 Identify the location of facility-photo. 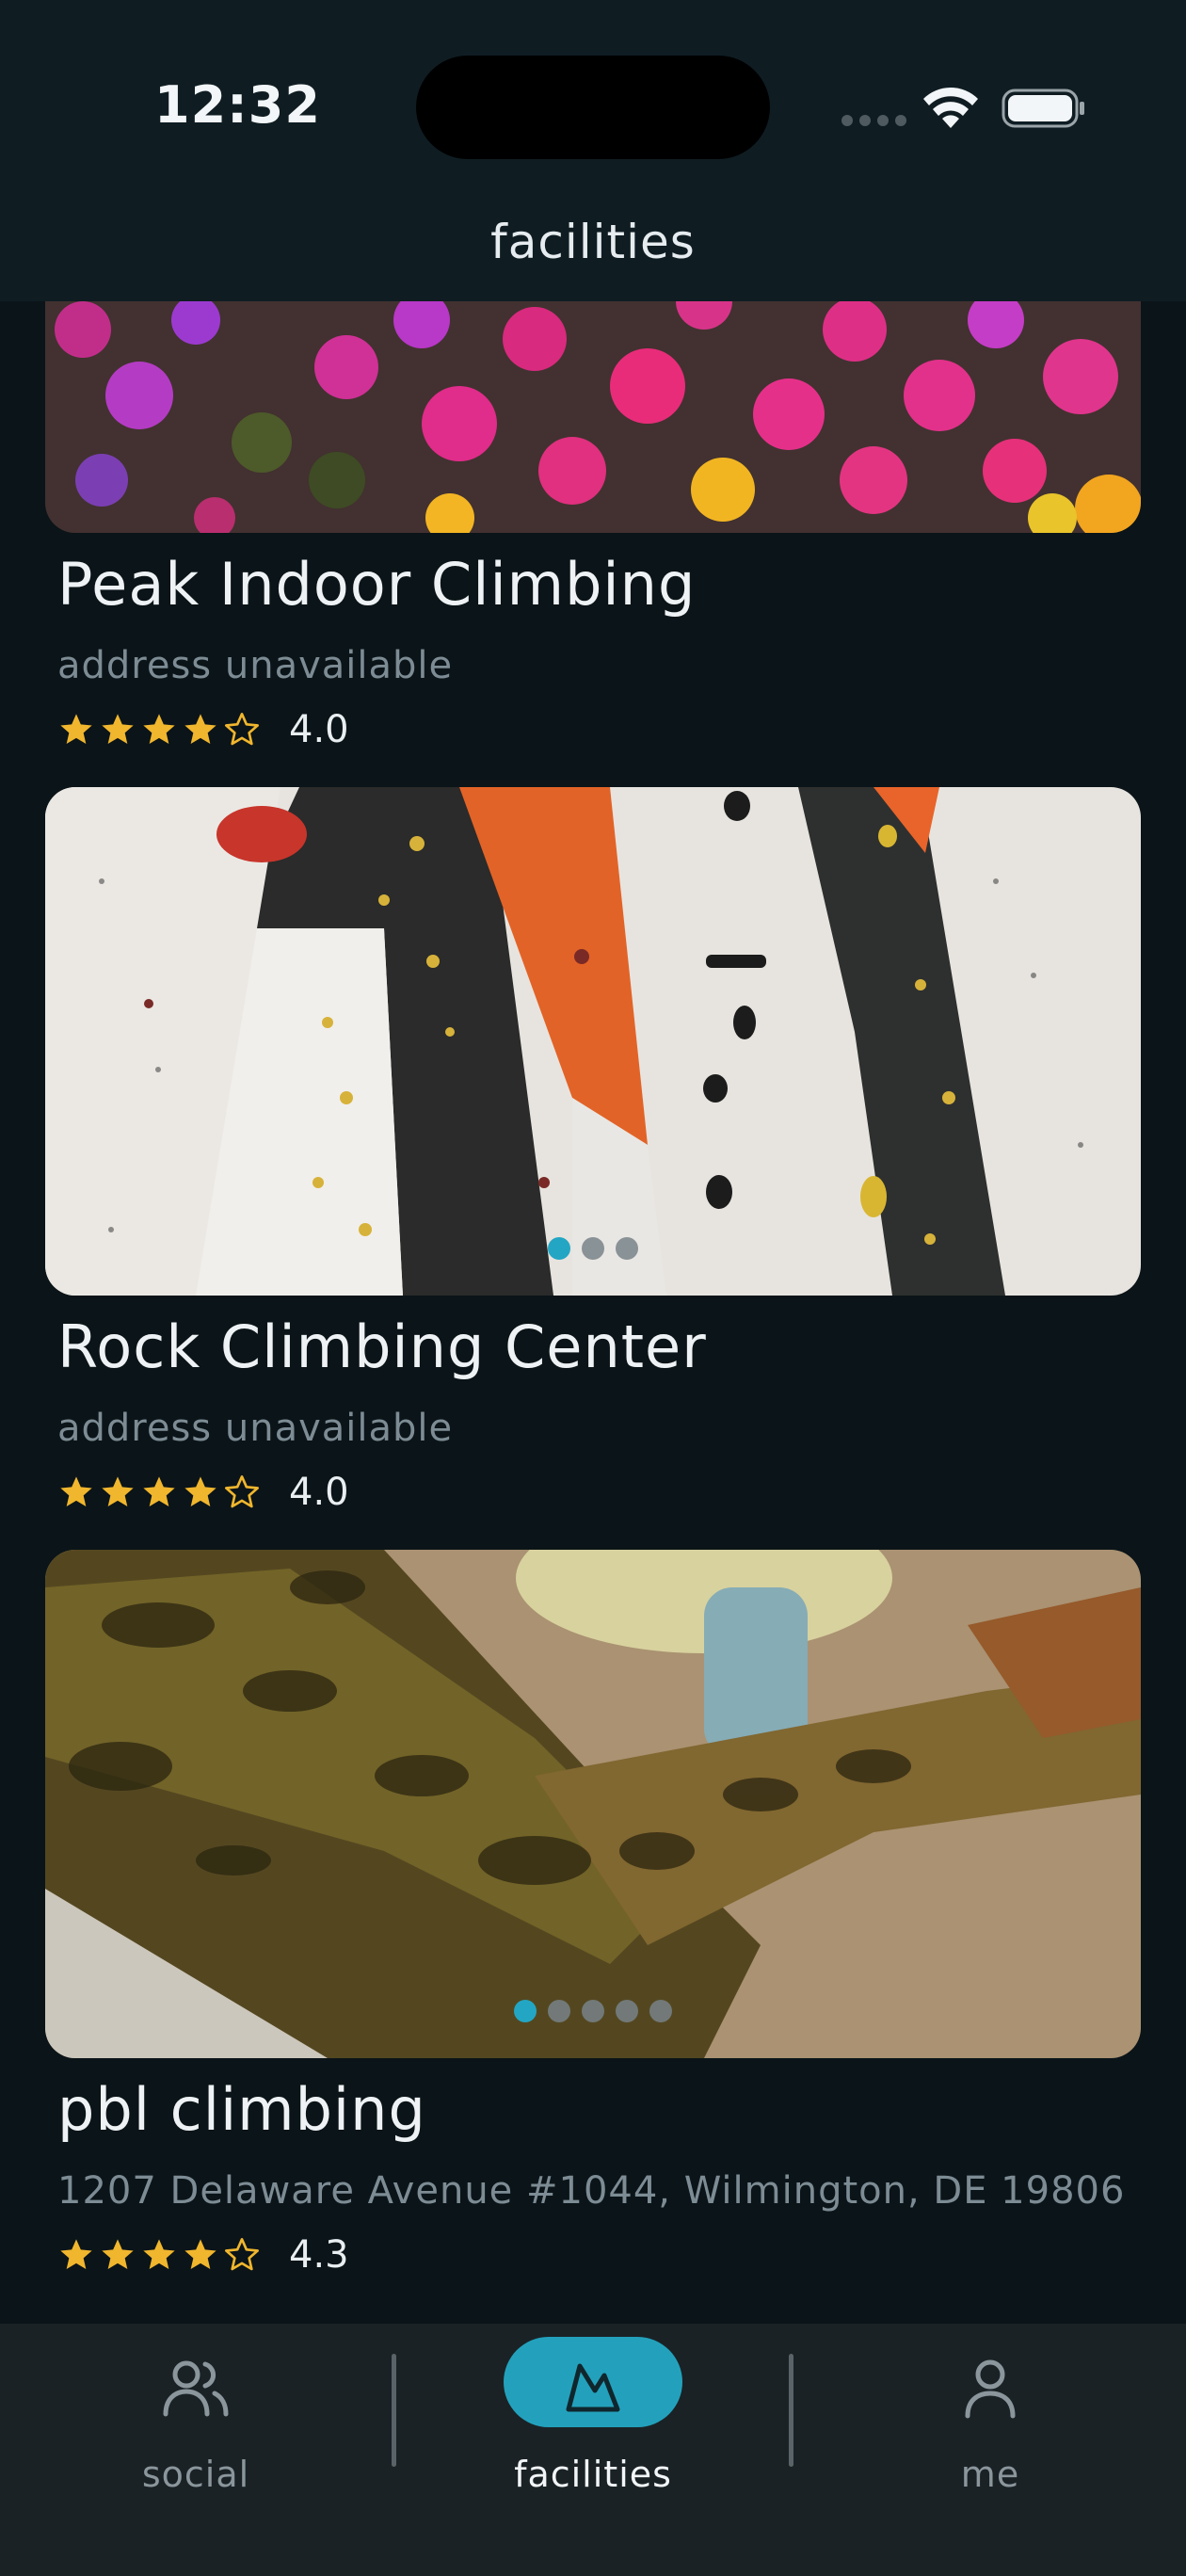
(593, 417).